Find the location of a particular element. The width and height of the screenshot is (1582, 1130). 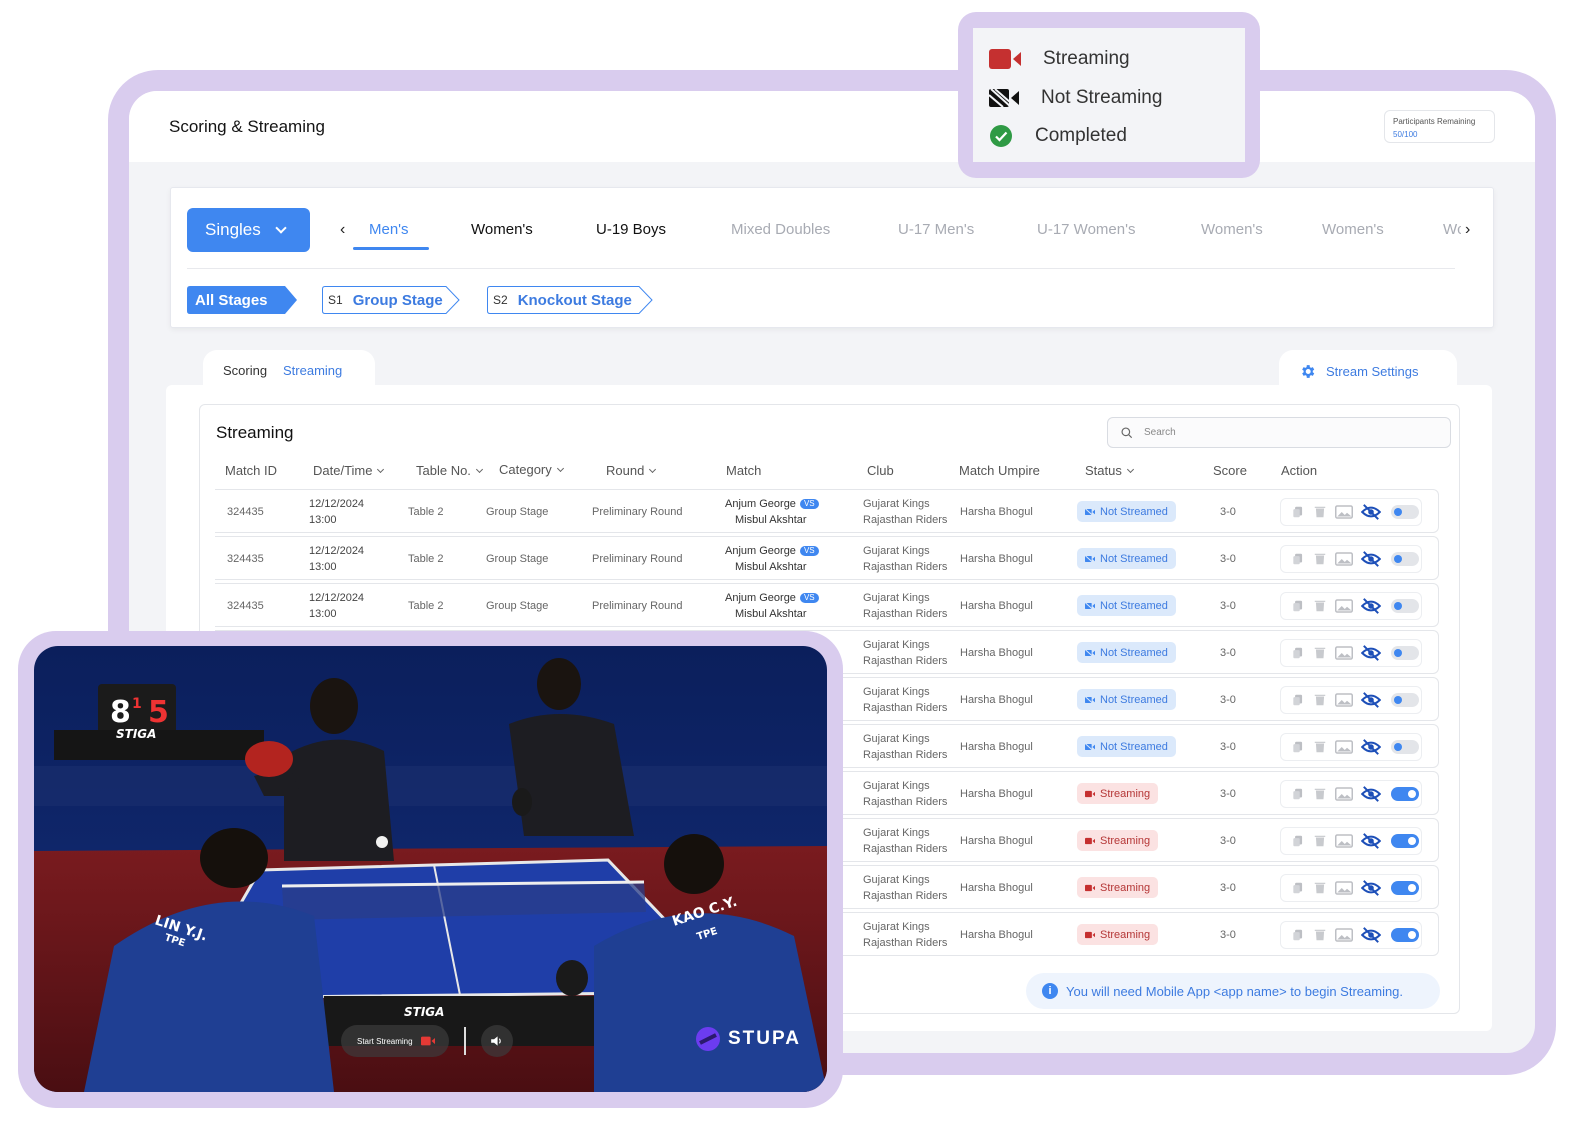

header-match-id: Match ID is located at coordinates (251, 470).